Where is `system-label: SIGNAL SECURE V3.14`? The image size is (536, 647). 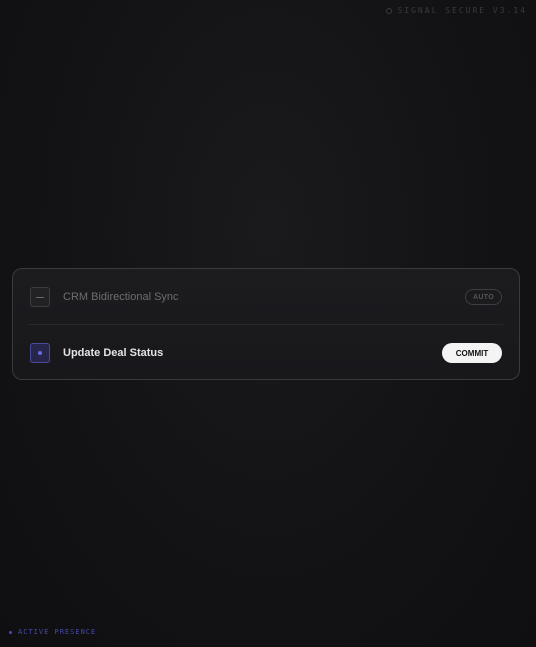
system-label: SIGNAL SECURE V3.14 is located at coordinates (456, 10).